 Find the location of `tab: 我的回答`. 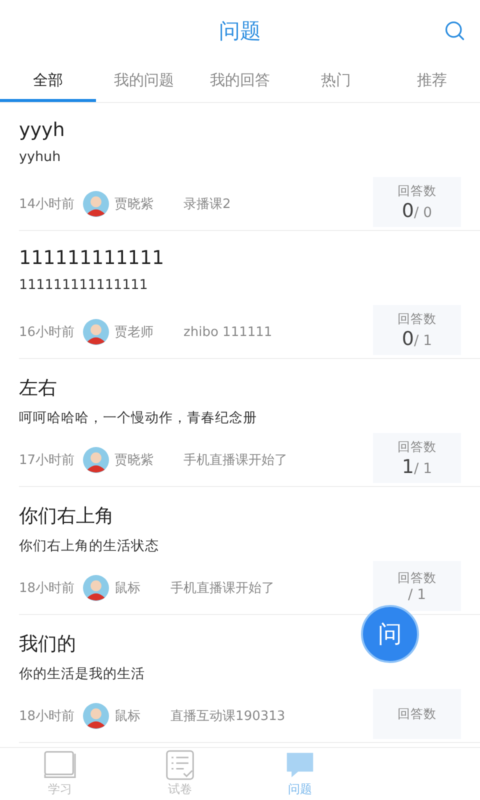

tab: 我的回答 is located at coordinates (240, 82).